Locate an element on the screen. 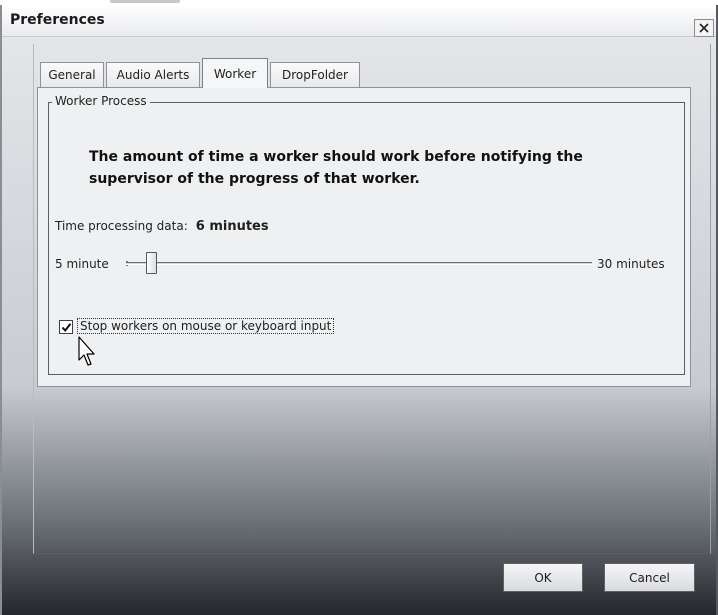 This screenshot has width=718, height=615. clipped-fragment is located at coordinates (145, 1).